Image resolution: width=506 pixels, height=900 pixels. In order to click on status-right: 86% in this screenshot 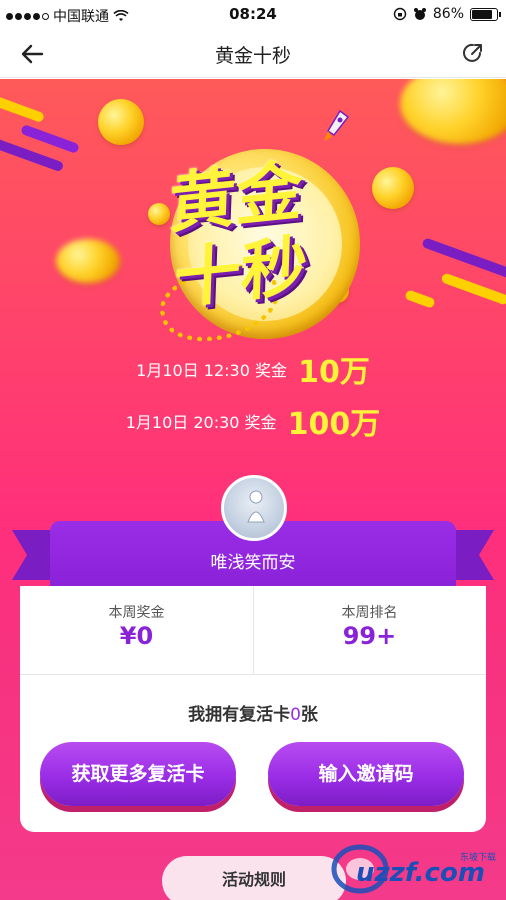, I will do `click(447, 14)`.